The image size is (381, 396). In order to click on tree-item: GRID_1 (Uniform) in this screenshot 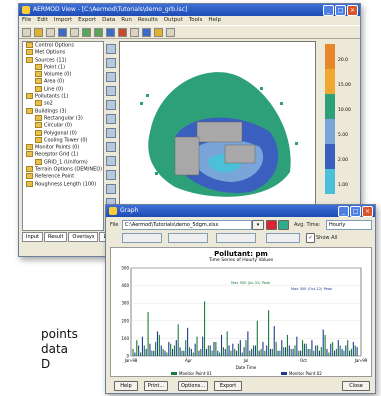, I will do `click(63, 162)`.